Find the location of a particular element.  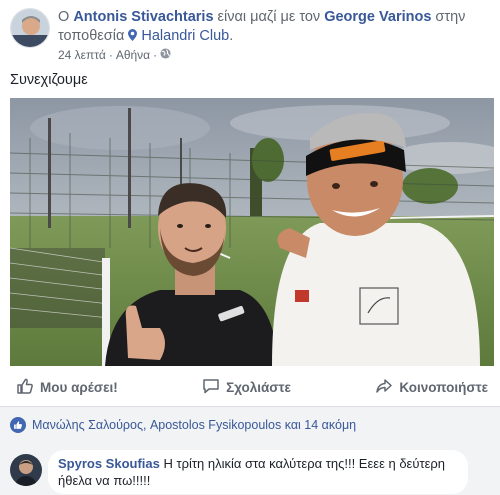

place-suffix: . is located at coordinates (231, 36).